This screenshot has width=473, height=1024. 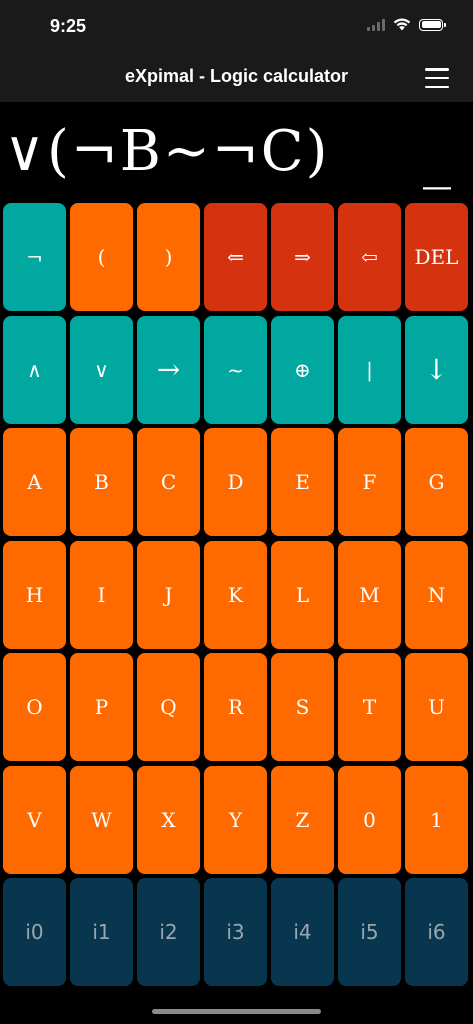 I want to click on key-right-implies: ⇒, so click(x=302, y=257).